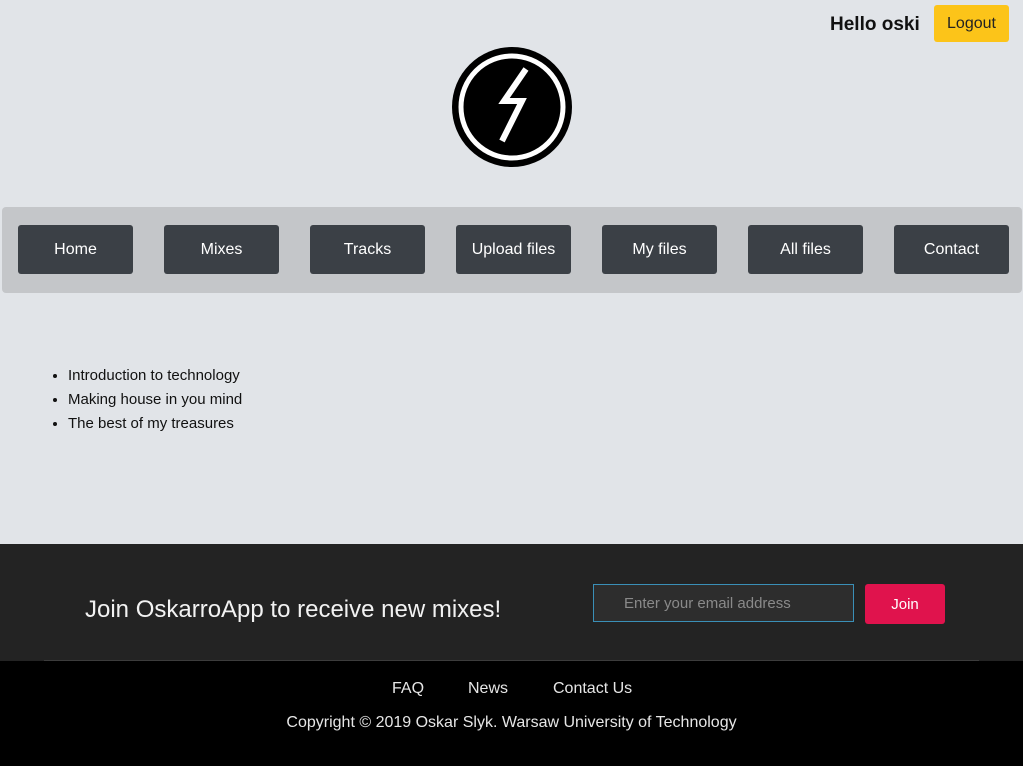  What do you see at coordinates (155, 376) in the screenshot?
I see `mix-list-item: Introduction to technology` at bounding box center [155, 376].